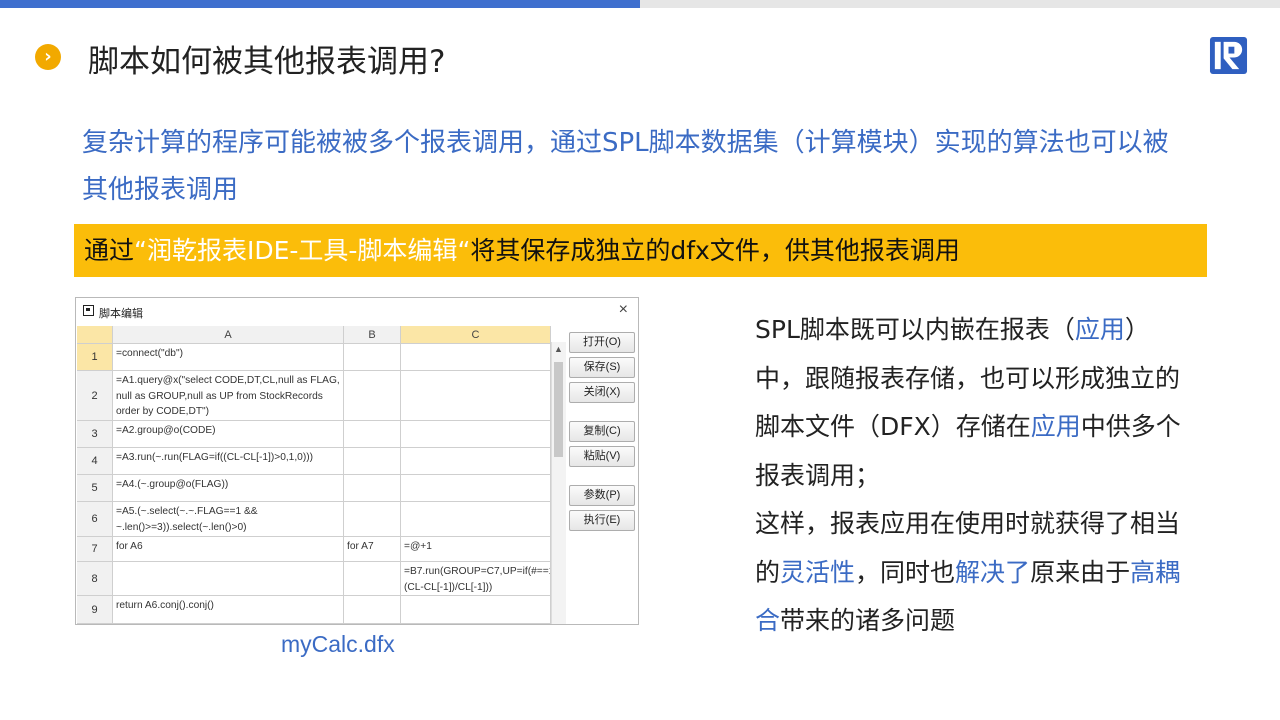 The image size is (1280, 720). I want to click on side-text: ，同时也, so click(905, 572).